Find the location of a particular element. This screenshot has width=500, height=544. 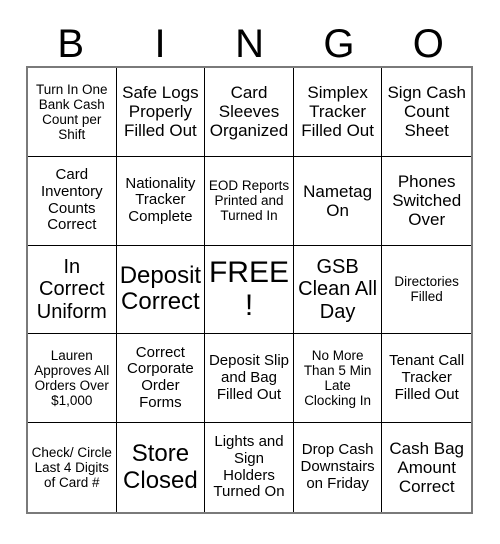

bingo-cell-label: Deposit Slip and Bag Filled Out is located at coordinates (249, 377).